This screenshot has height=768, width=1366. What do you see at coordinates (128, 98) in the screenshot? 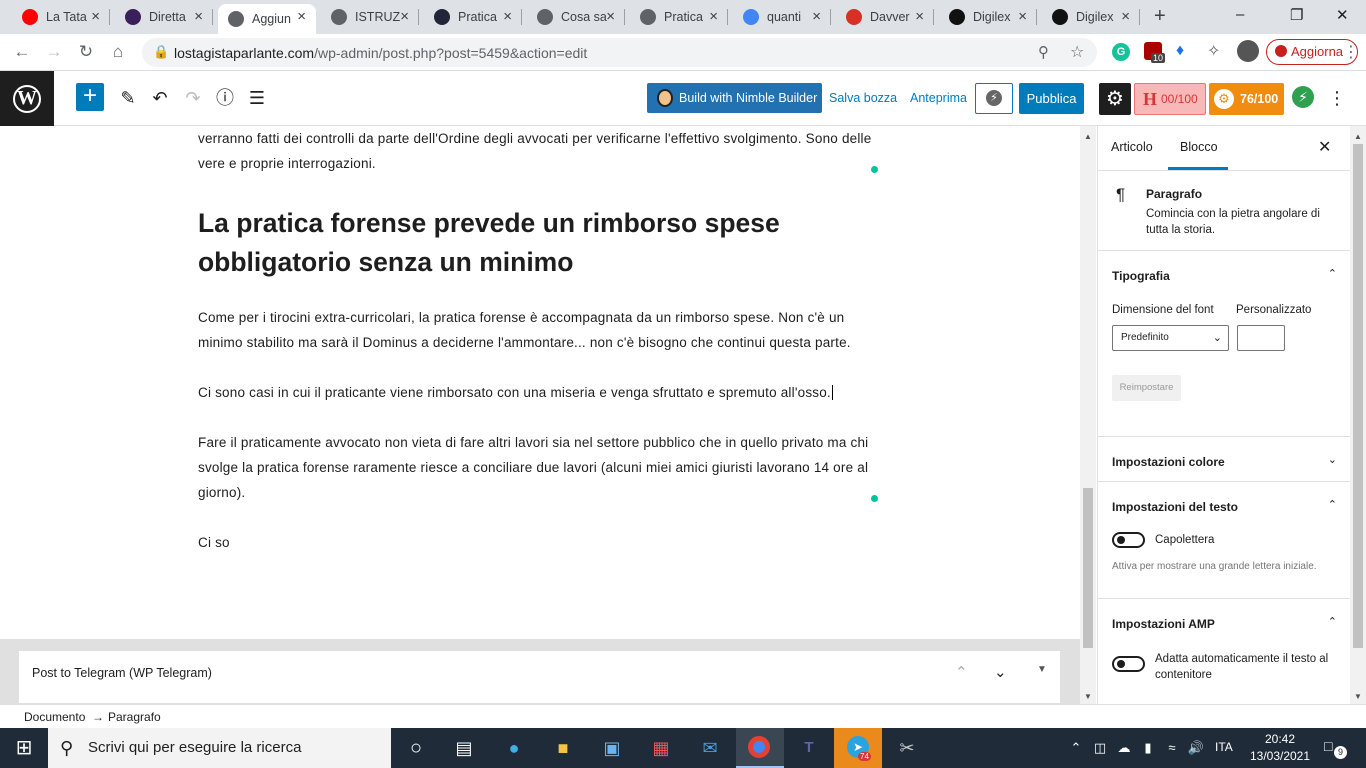
I see `pencil-tools-icon: ✎` at bounding box center [128, 98].